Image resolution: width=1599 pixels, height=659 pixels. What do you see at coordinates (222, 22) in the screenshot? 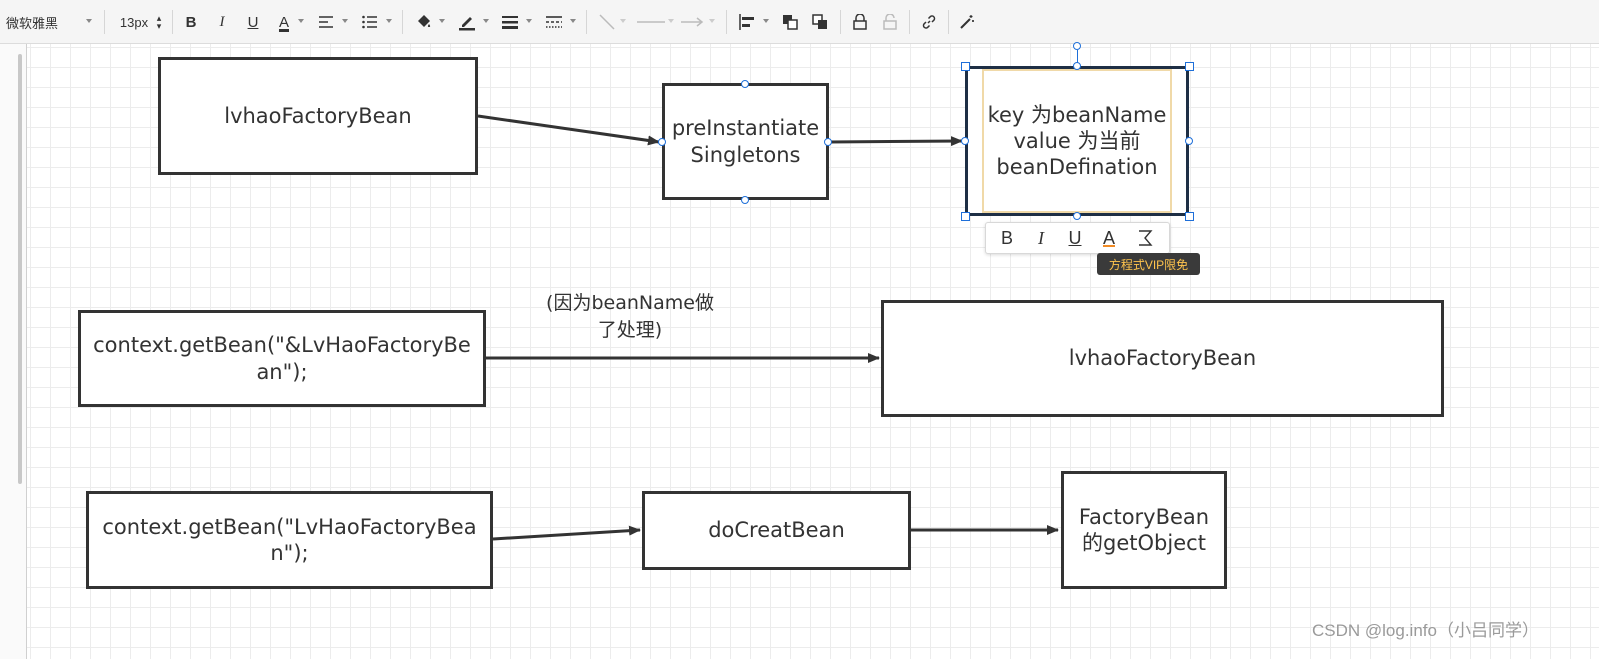
I see `italic-button: I` at bounding box center [222, 22].